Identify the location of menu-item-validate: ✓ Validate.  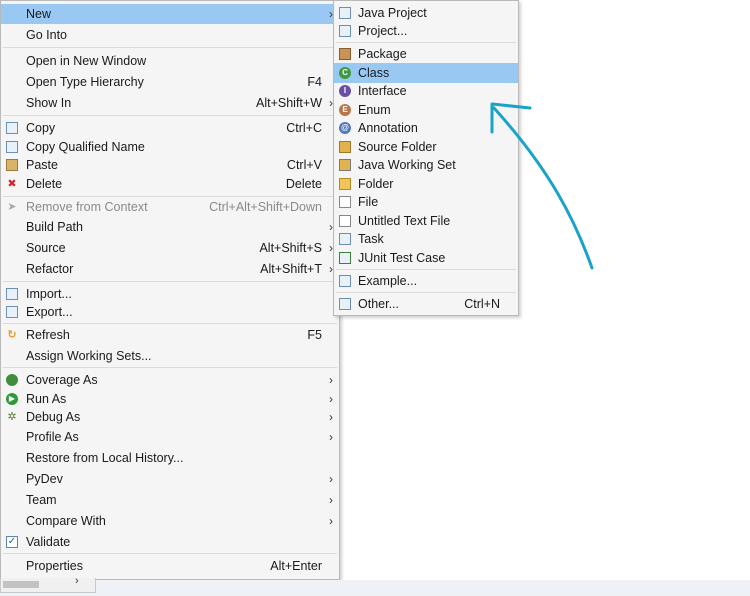
(170, 542).